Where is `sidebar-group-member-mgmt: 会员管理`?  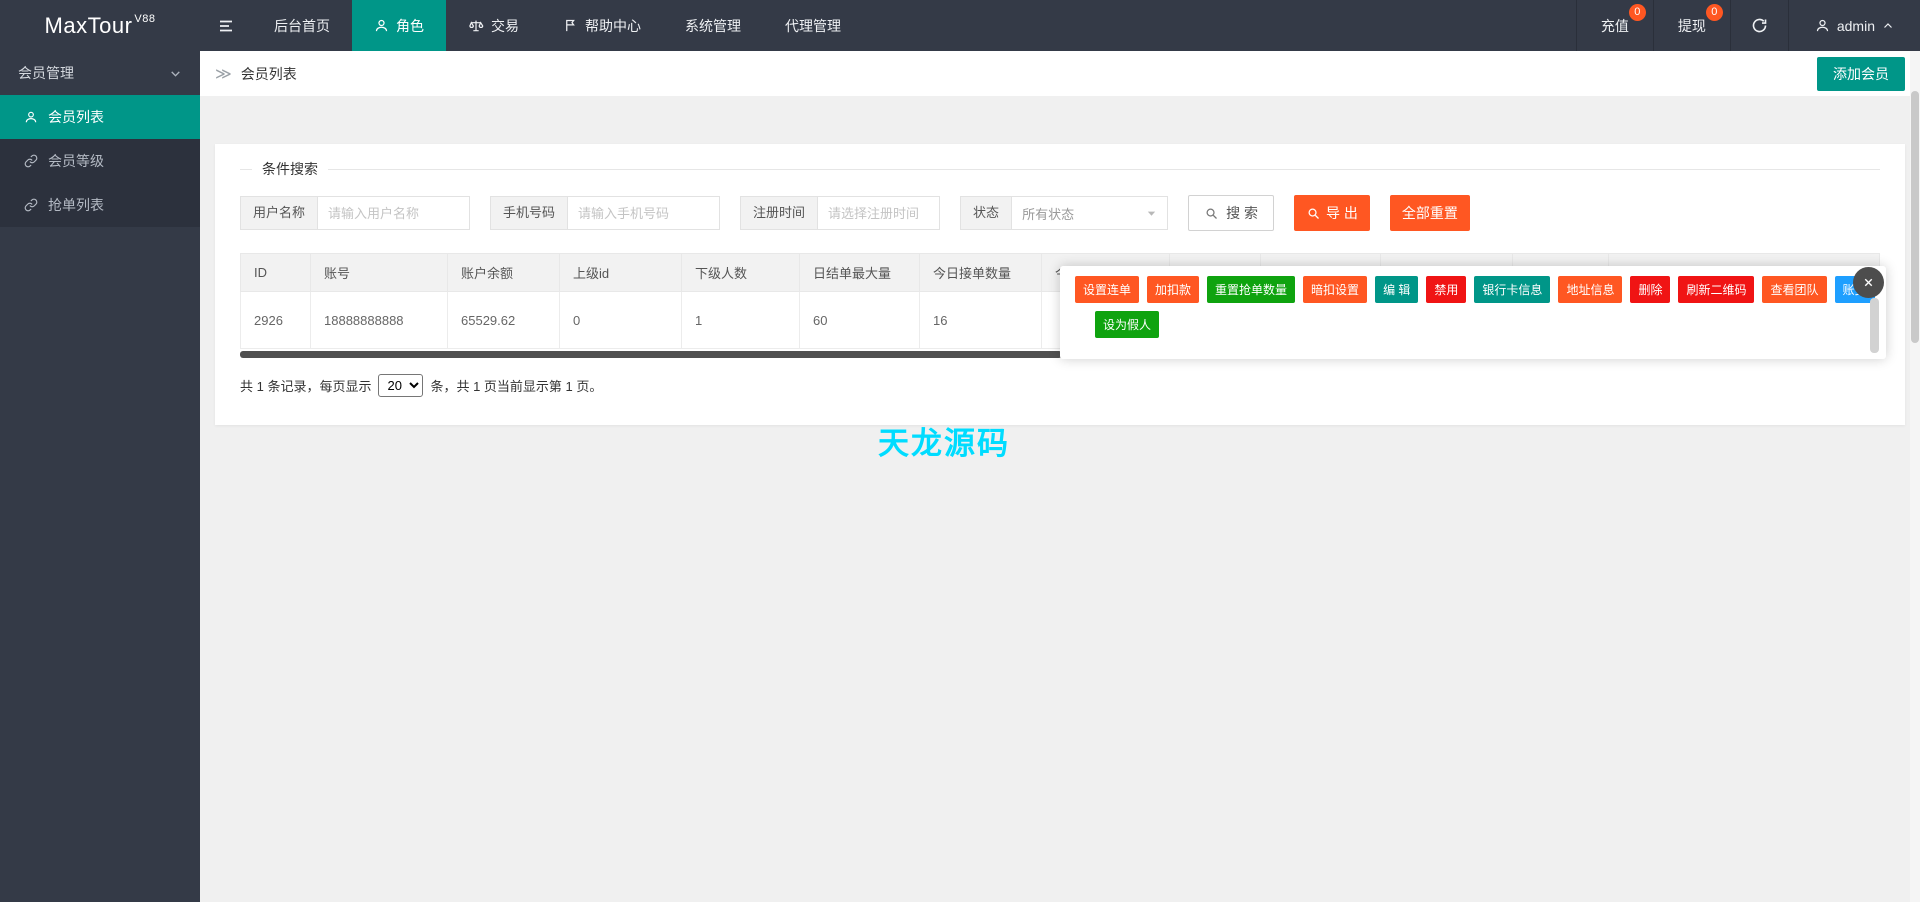 sidebar-group-member-mgmt: 会员管理 is located at coordinates (100, 73).